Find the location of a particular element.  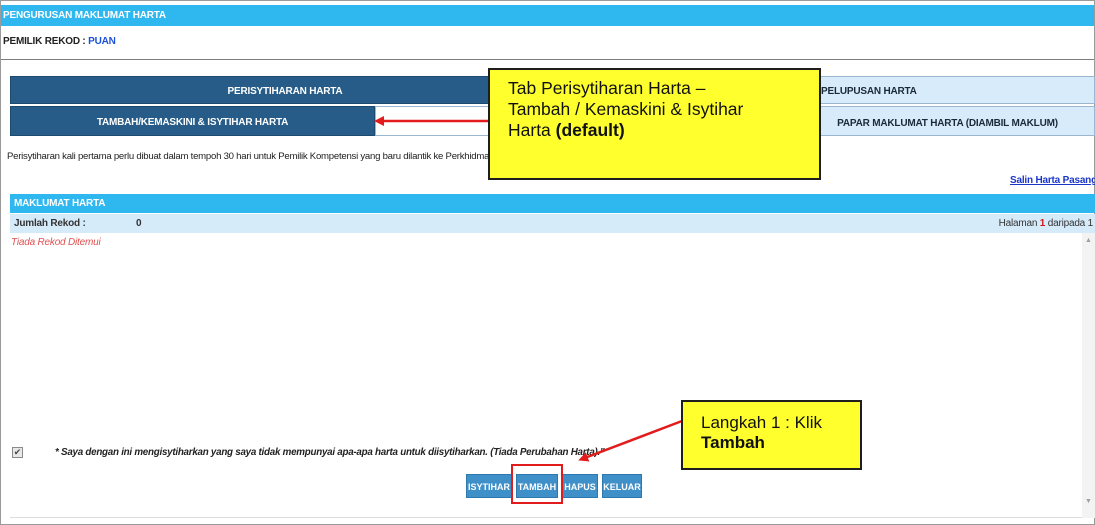

callout-line: Tambah / Kemaskini & Isytihar is located at coordinates (626, 109).